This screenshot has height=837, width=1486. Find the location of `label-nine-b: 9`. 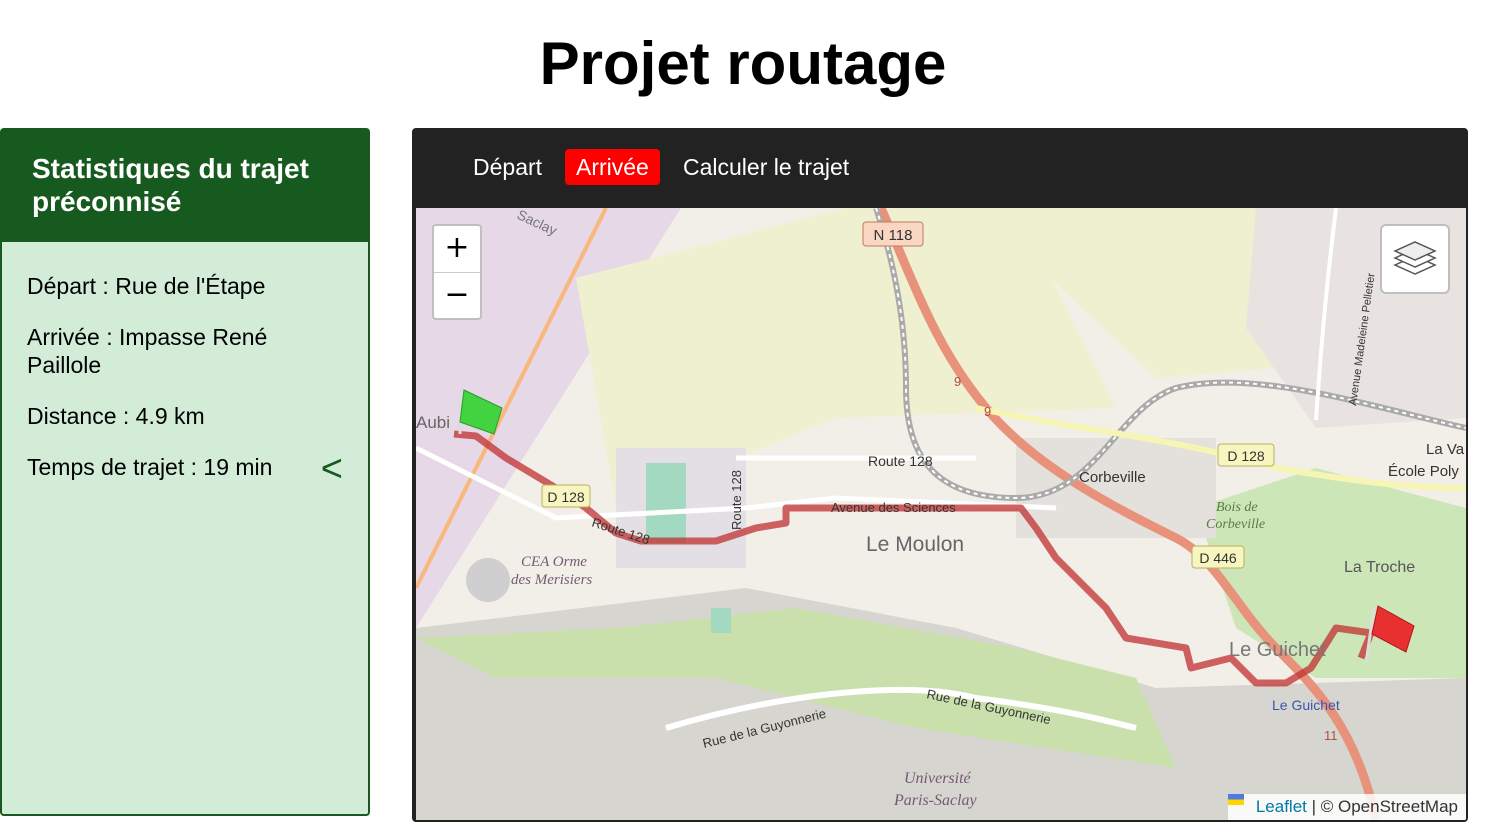

label-nine-b: 9 is located at coordinates (987, 411).